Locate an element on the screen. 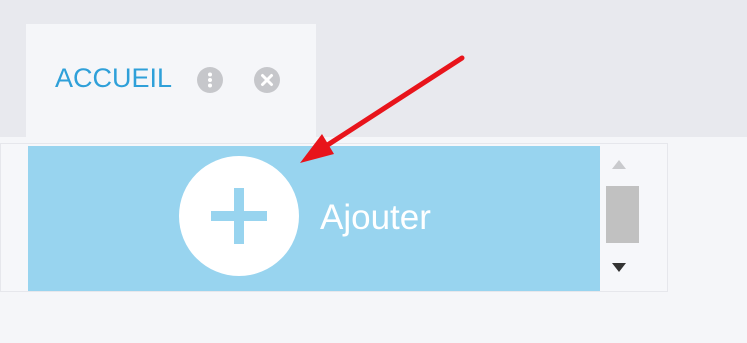 Image resolution: width=747 pixels, height=343 pixels. tab-accueil: ACCUEIL is located at coordinates (171, 84).